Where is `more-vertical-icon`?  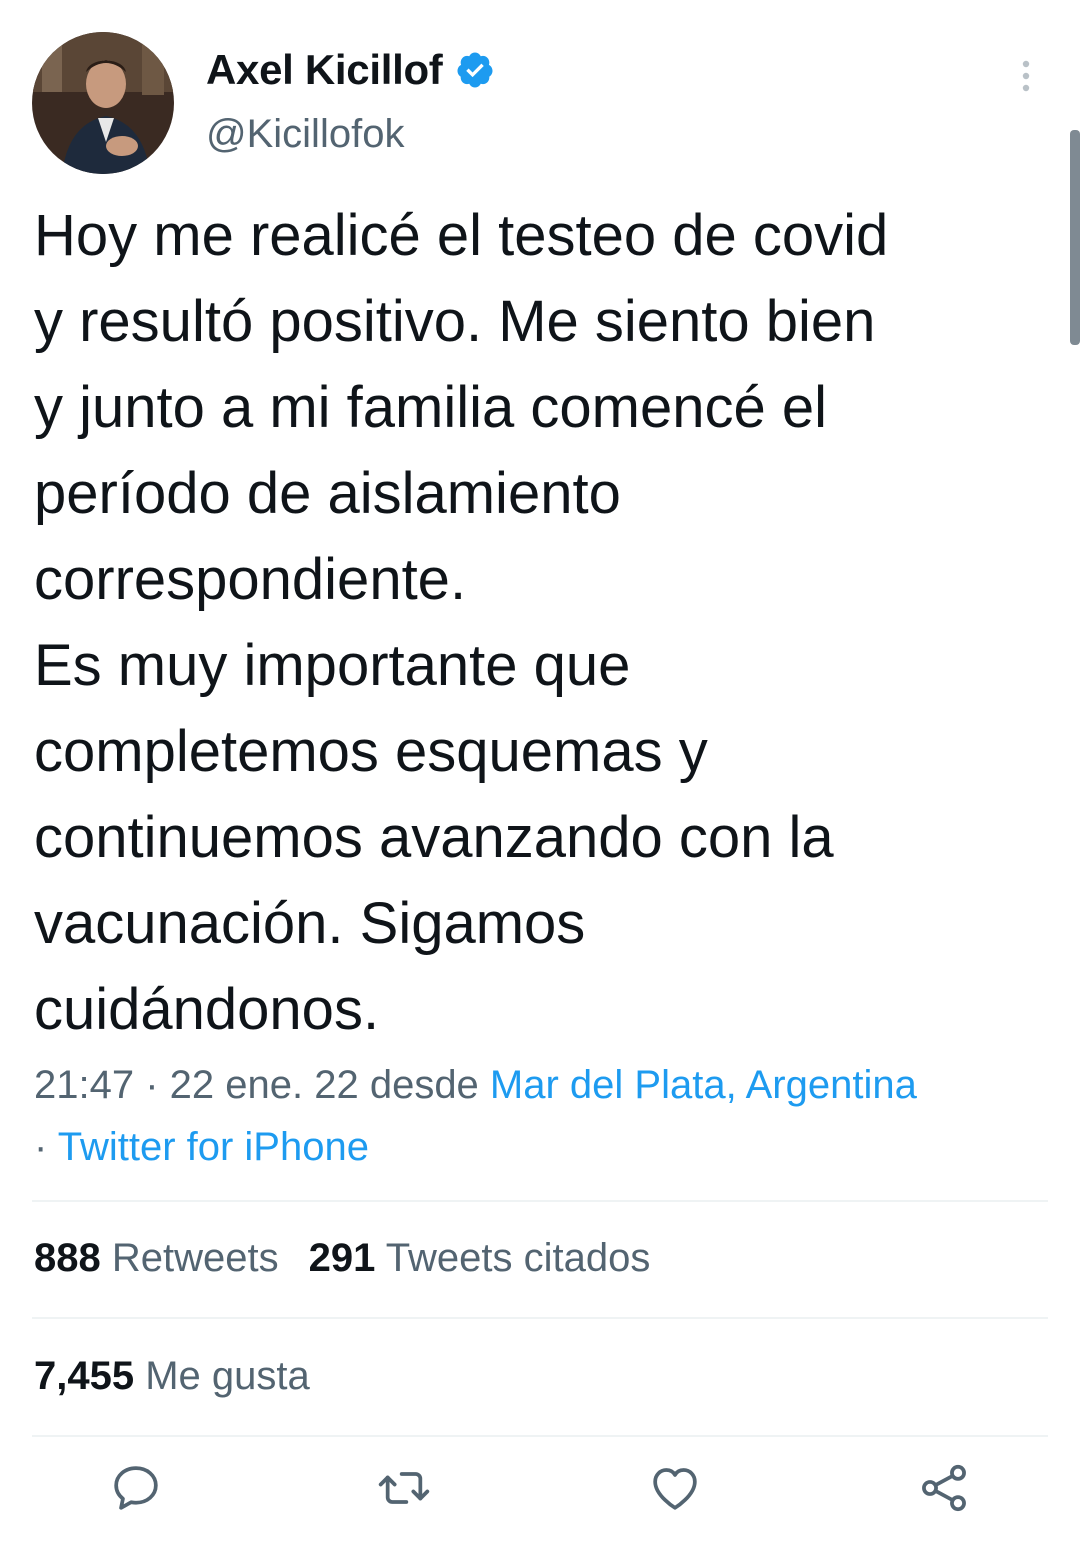 more-vertical-icon is located at coordinates (1026, 76).